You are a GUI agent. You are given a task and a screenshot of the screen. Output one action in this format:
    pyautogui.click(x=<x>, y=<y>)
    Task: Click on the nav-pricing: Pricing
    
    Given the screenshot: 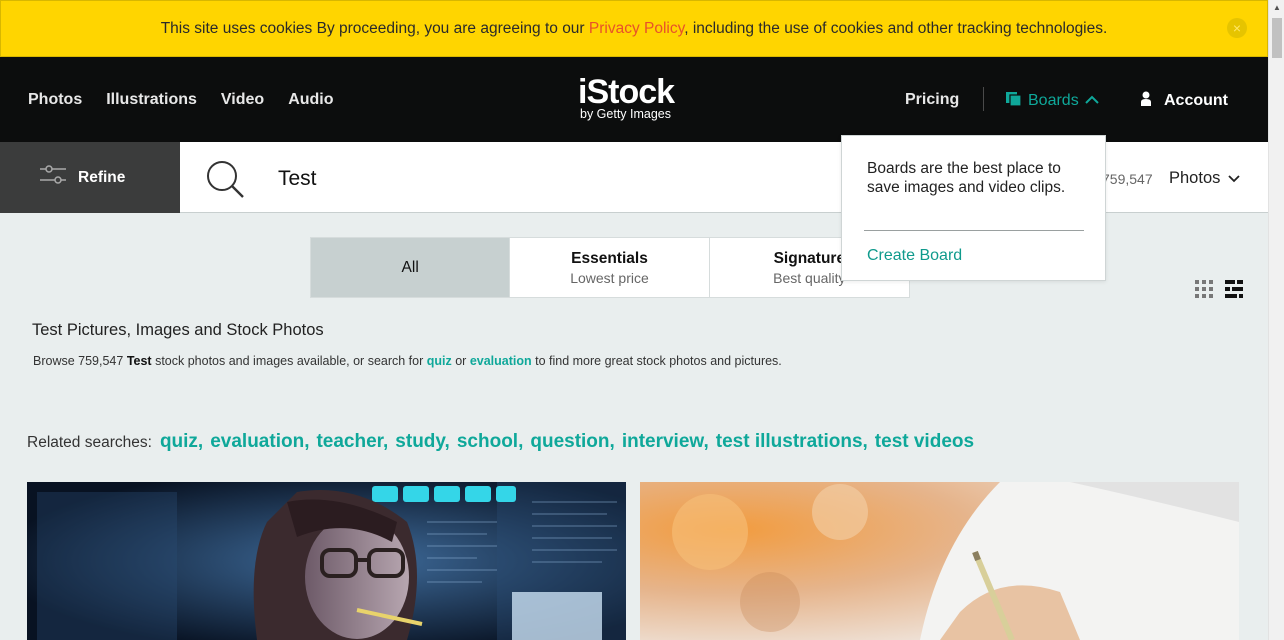 What is the action you would take?
    pyautogui.click(x=932, y=100)
    